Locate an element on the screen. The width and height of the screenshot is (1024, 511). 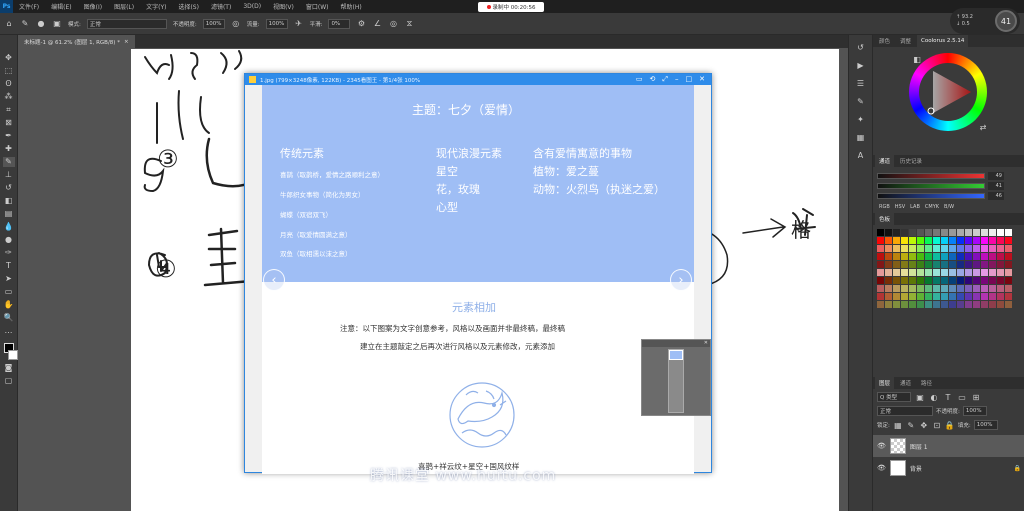
menu-window: 窗口(W) is located at coordinates (317, 6).